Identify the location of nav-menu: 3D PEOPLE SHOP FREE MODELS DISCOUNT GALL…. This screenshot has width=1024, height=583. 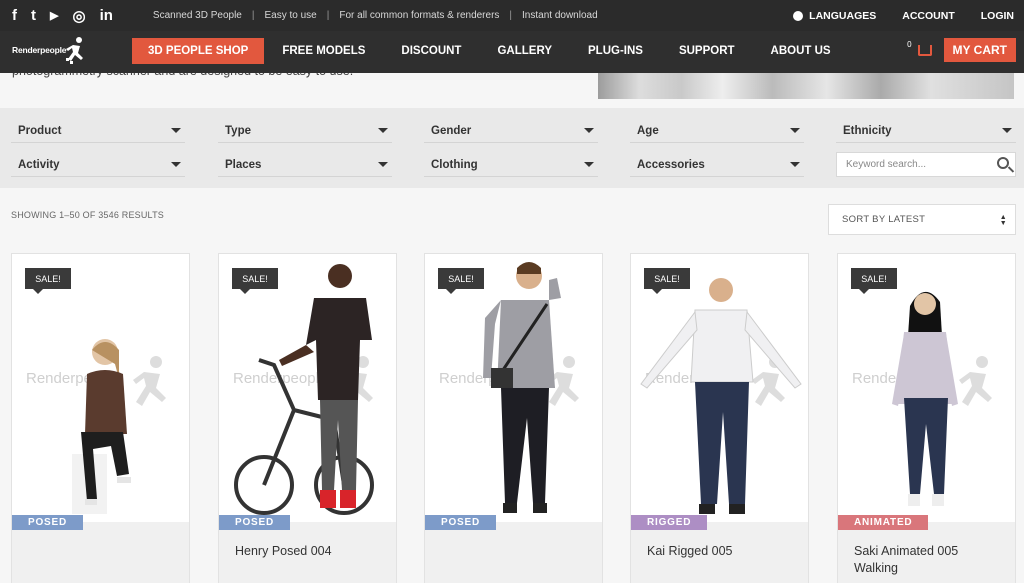
(490, 51).